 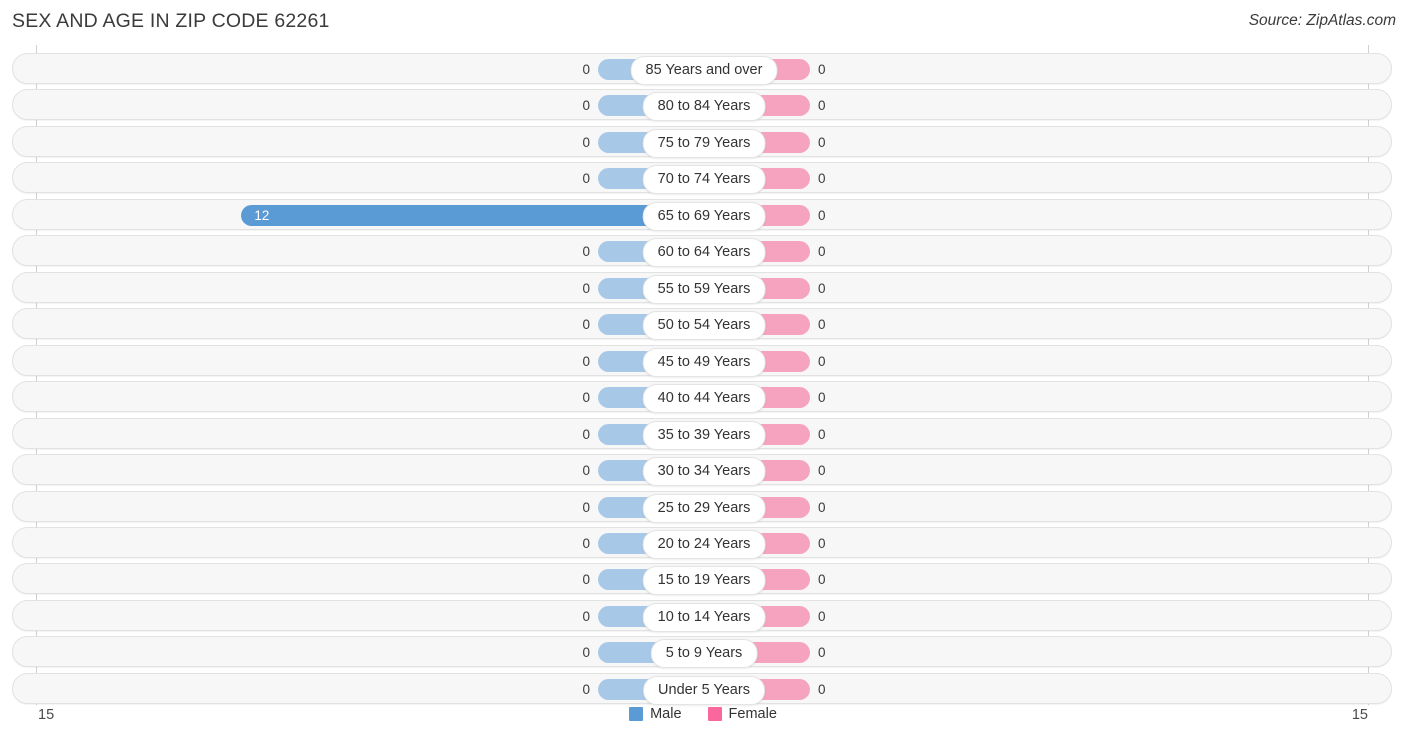 I want to click on age-group-label: 30 to 34 Years, so click(x=704, y=472).